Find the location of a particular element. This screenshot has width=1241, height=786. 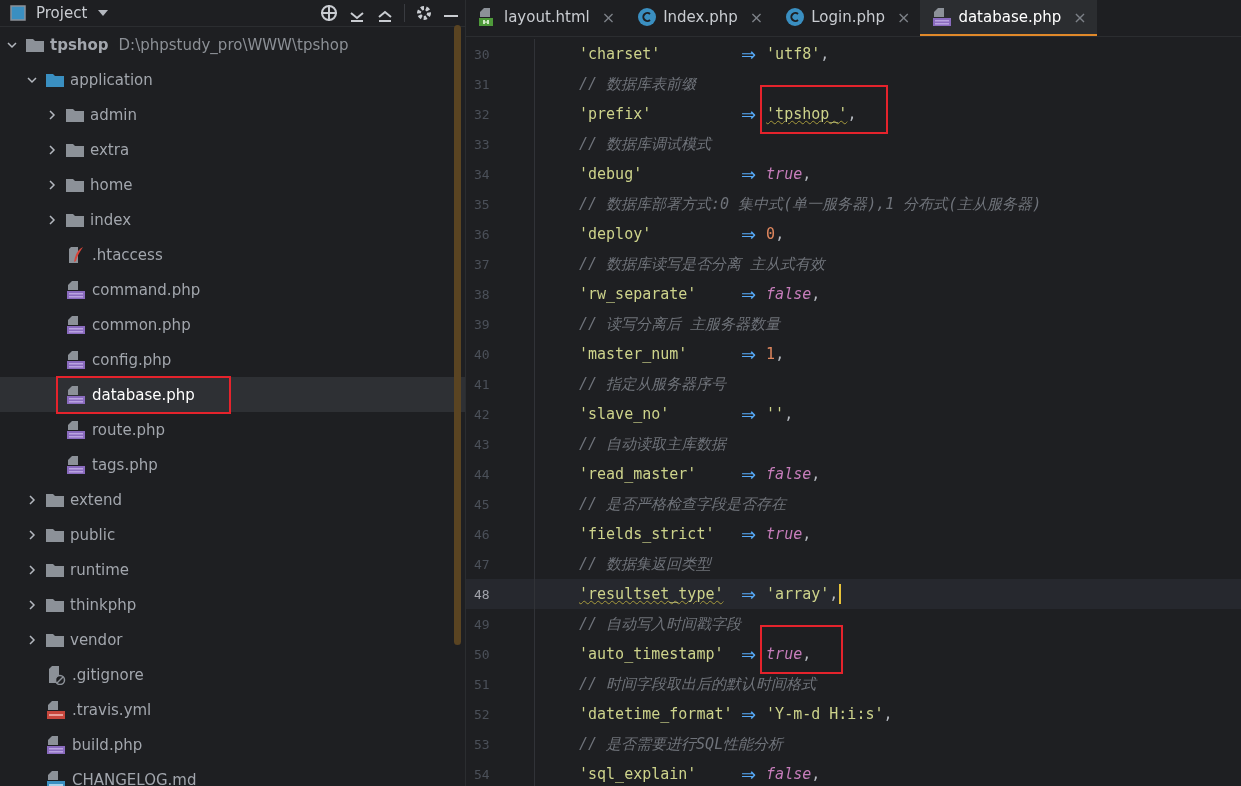

tree-item: CHANGELOG.md is located at coordinates (232, 774).